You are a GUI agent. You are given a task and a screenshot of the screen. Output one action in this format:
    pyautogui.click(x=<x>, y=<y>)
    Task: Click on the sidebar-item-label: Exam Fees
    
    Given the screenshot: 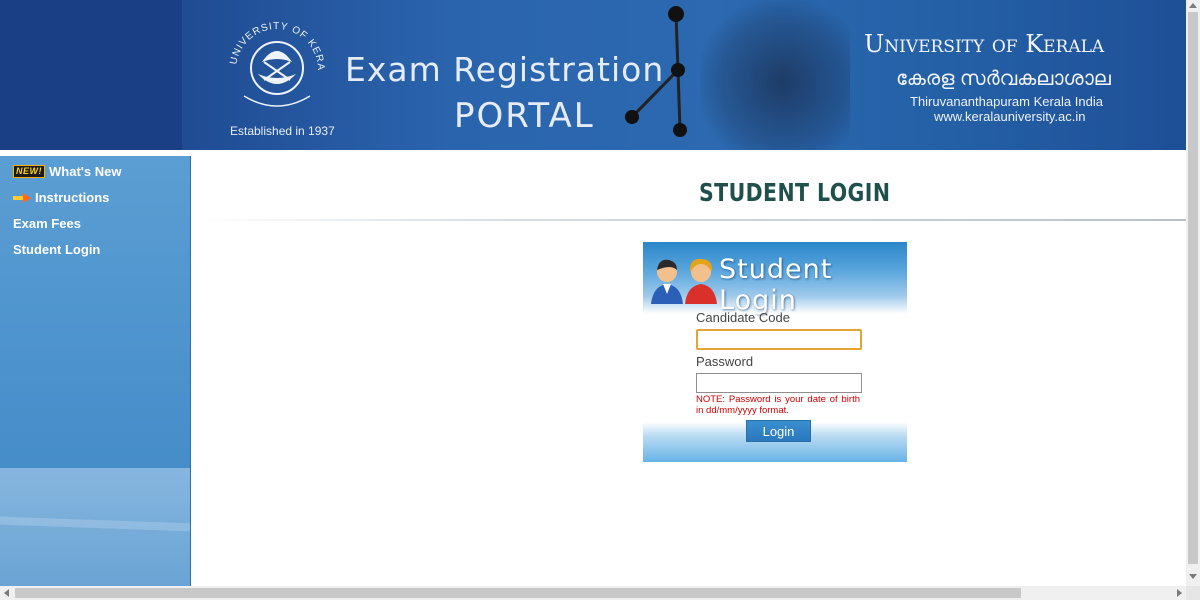 What is the action you would take?
    pyautogui.click(x=47, y=223)
    